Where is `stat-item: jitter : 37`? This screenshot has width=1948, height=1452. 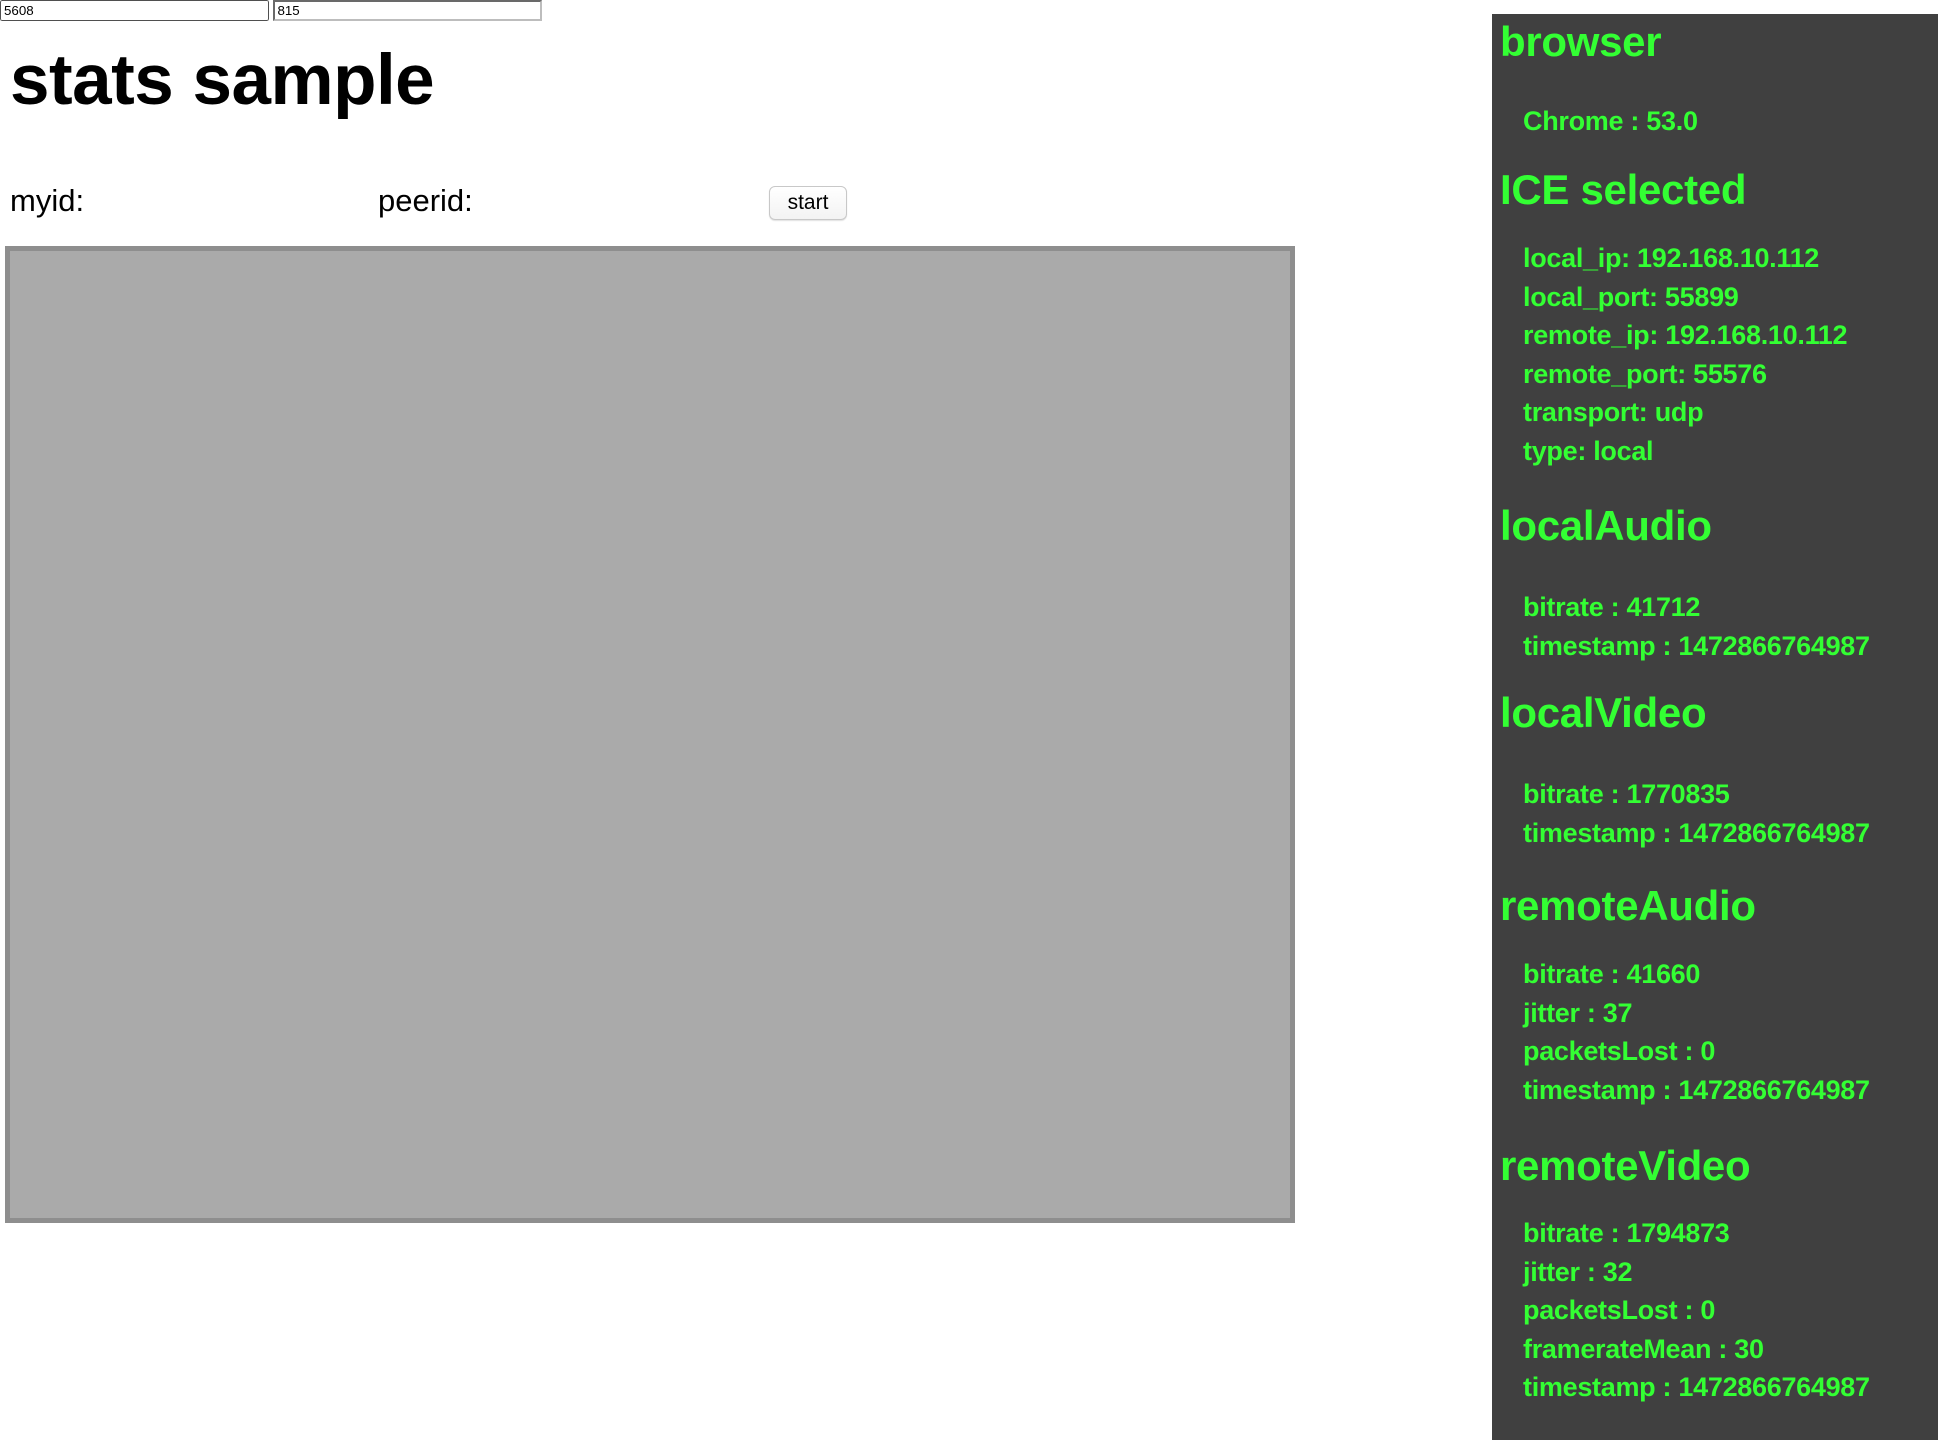
stat-item: jitter : 37 is located at coordinates (1578, 1012).